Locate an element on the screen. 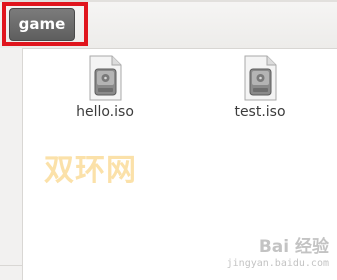 This screenshot has width=337, height=280. toolbar-top-border is located at coordinates (168, 1).